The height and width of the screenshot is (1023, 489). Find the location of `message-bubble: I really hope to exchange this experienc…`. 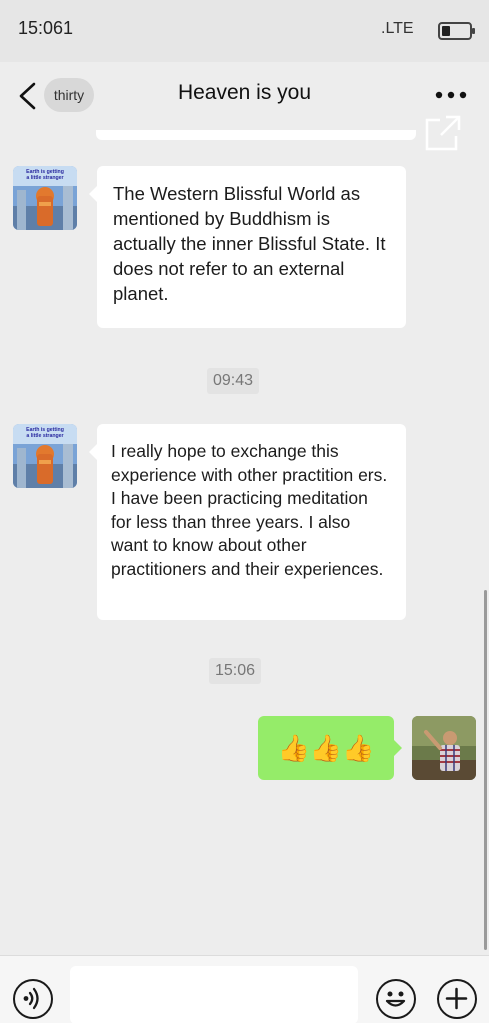

message-bubble: I really hope to exchange this experienc… is located at coordinates (247, 522).